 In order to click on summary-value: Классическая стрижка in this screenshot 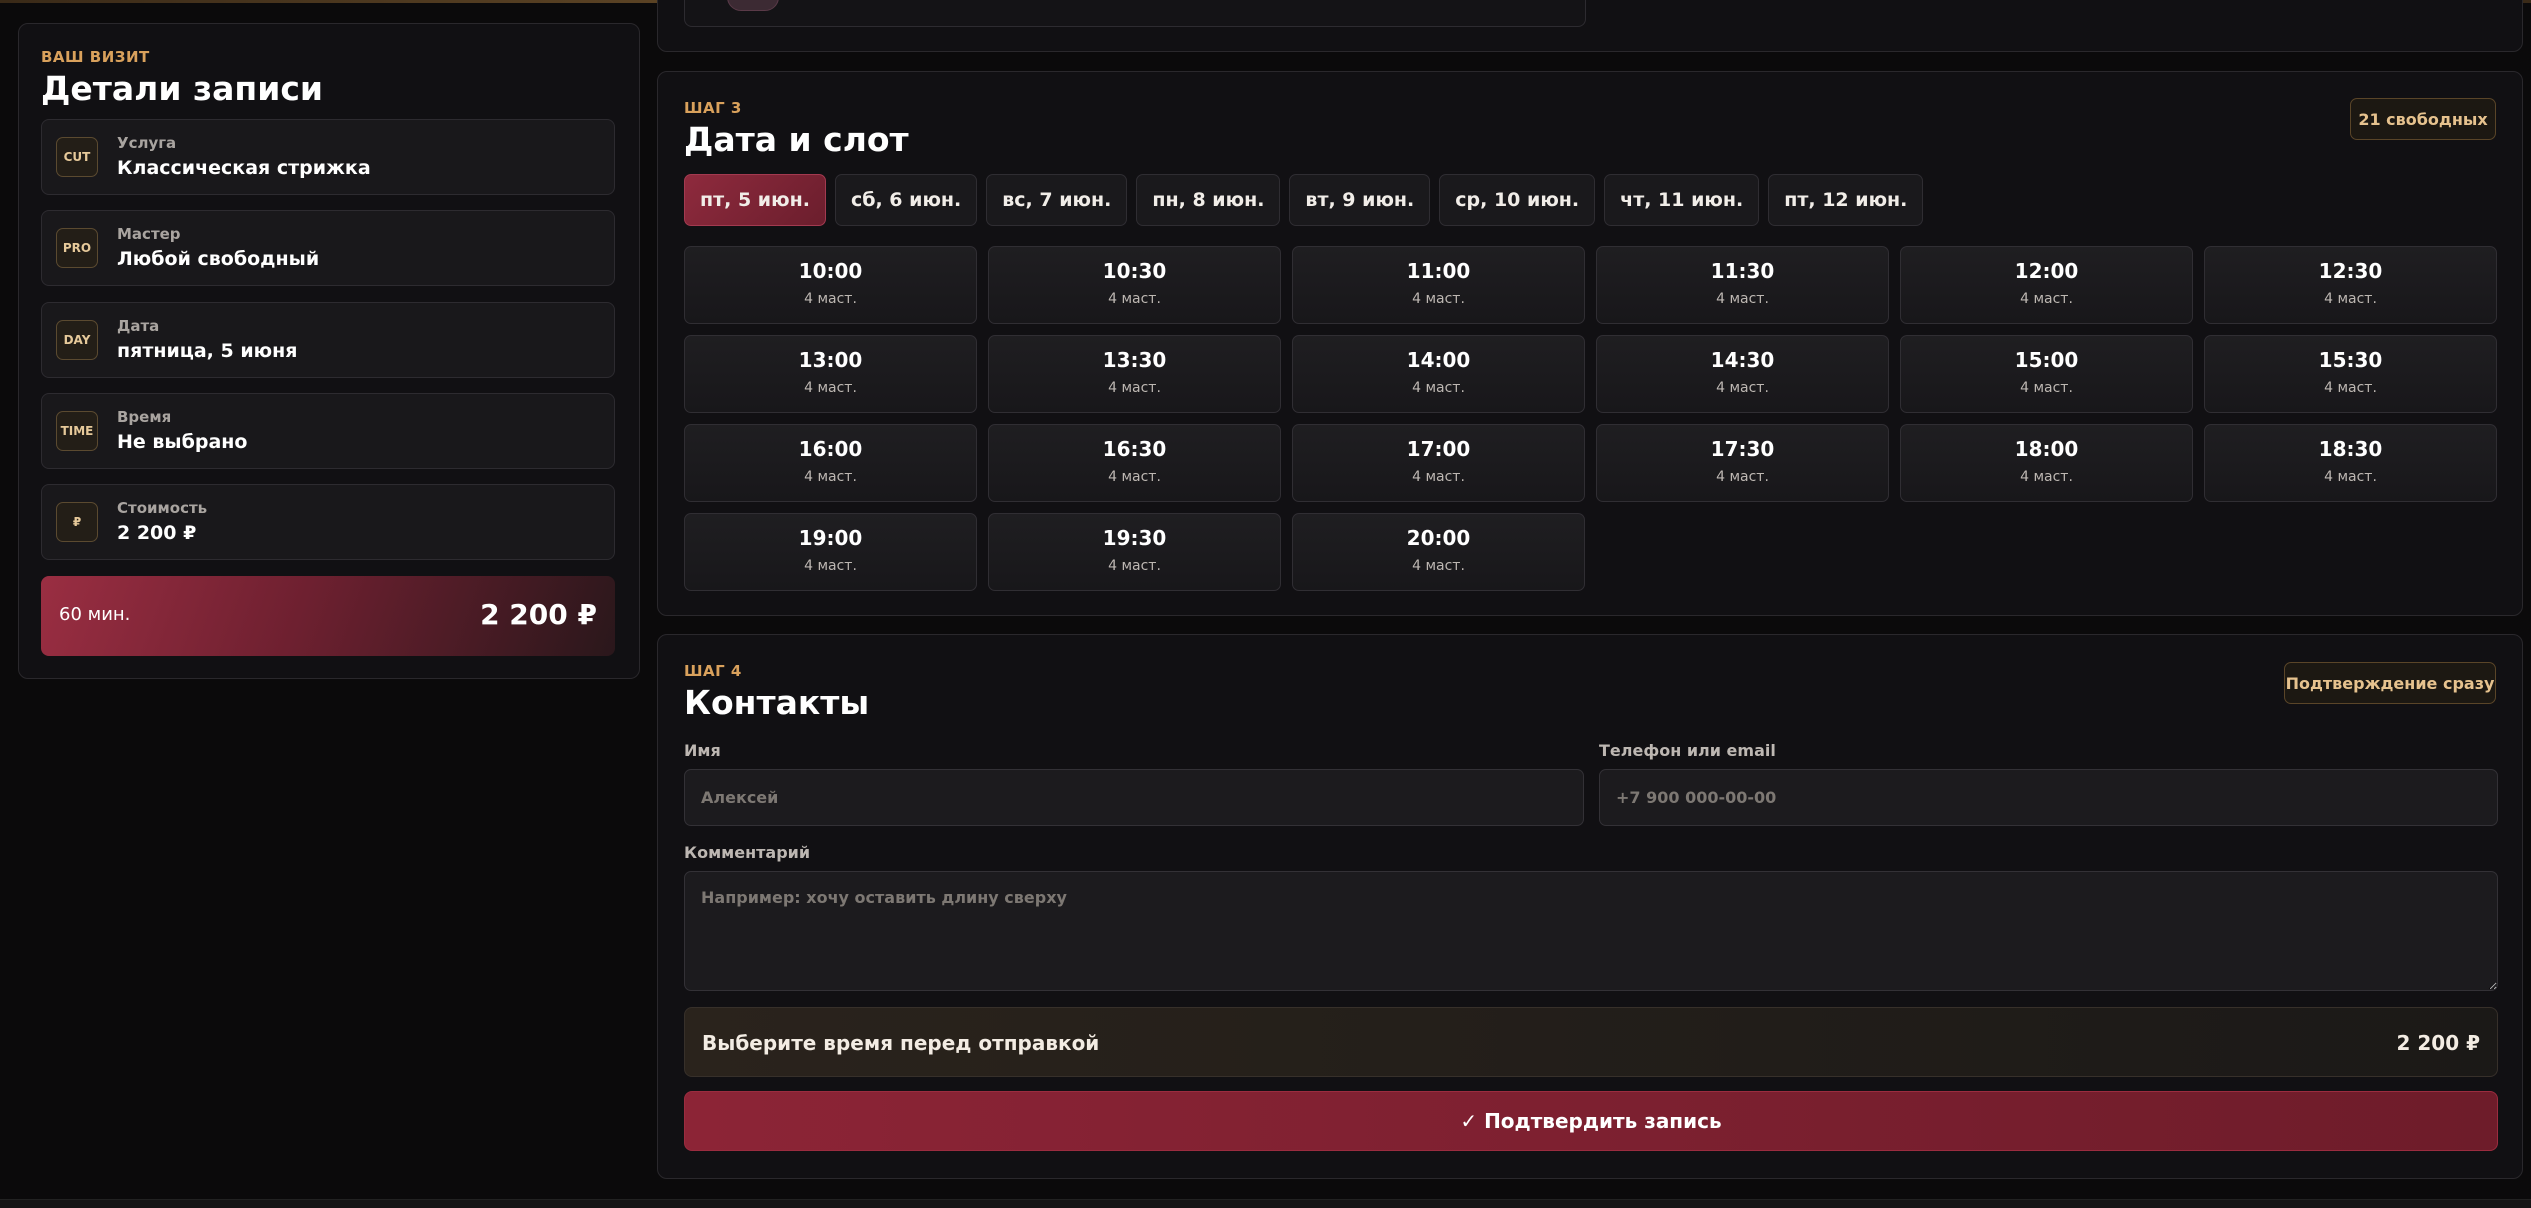, I will do `click(244, 168)`.